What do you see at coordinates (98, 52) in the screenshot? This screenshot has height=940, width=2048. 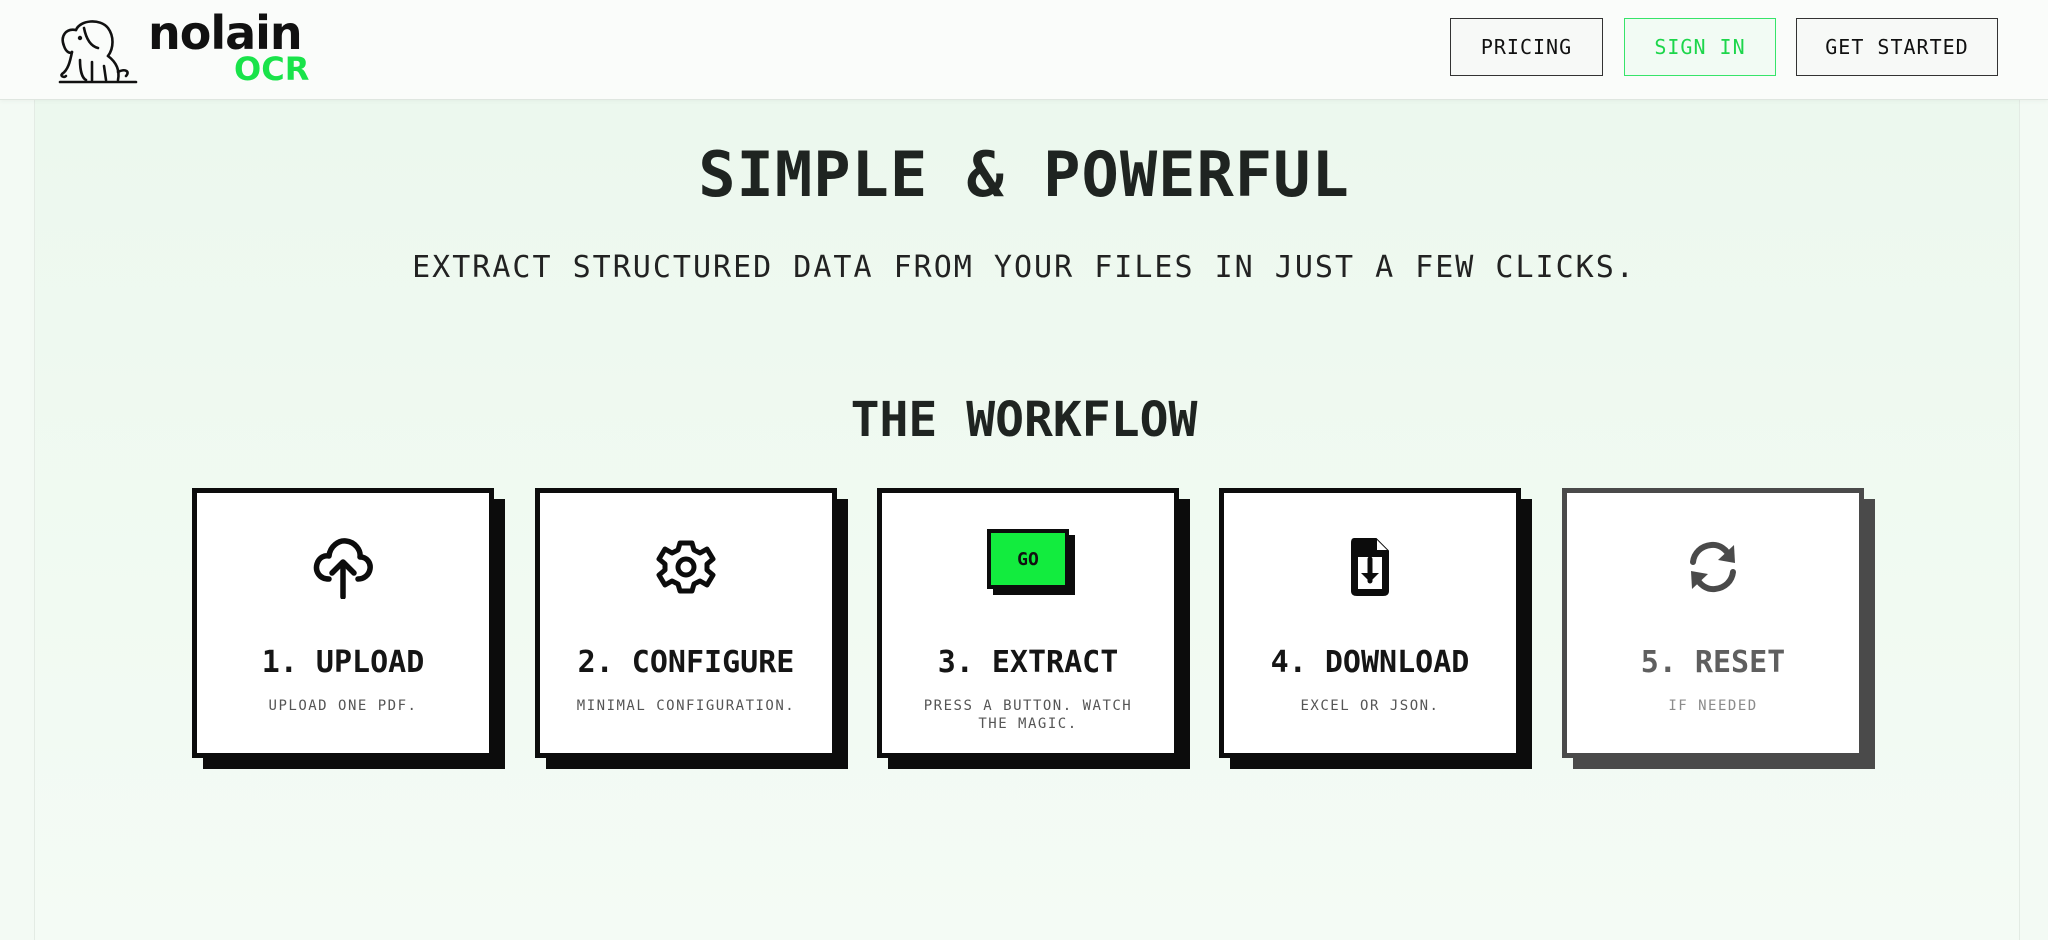 I see `elephant-logo-icon` at bounding box center [98, 52].